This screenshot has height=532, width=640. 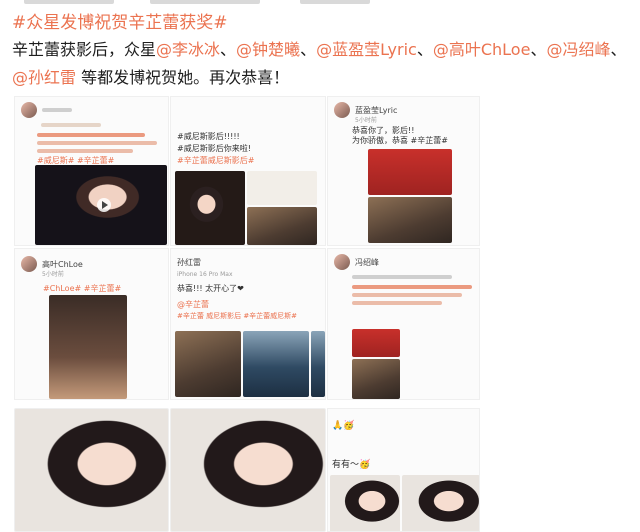 What do you see at coordinates (403, 324) in the screenshot?
I see `grid-image-6: 冯绍峰` at bounding box center [403, 324].